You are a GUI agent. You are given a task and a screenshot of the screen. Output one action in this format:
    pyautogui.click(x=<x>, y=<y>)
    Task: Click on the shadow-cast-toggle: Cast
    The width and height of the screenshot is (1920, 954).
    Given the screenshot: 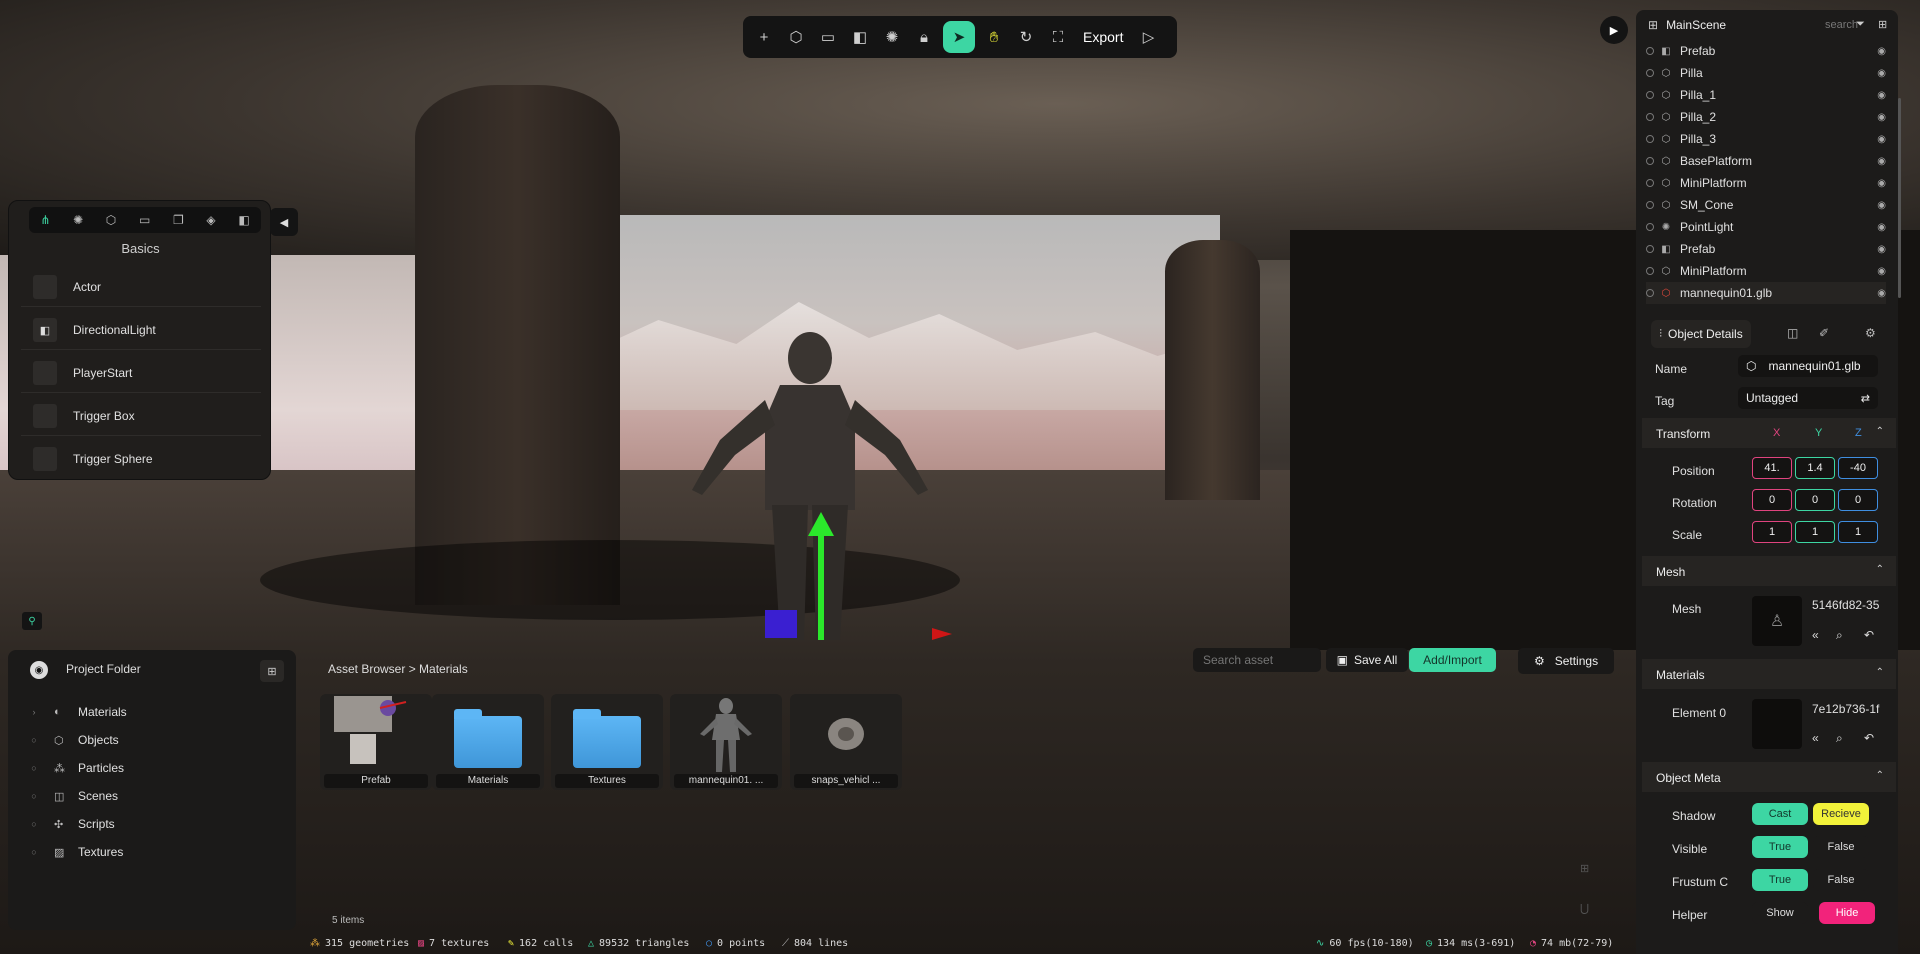 What is the action you would take?
    pyautogui.click(x=1780, y=814)
    